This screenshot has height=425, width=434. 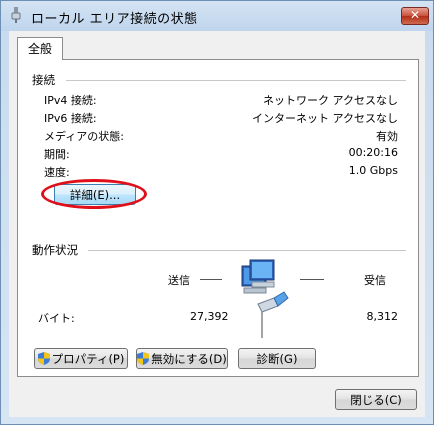 What do you see at coordinates (265, 298) in the screenshot?
I see `network-computers-icon` at bounding box center [265, 298].